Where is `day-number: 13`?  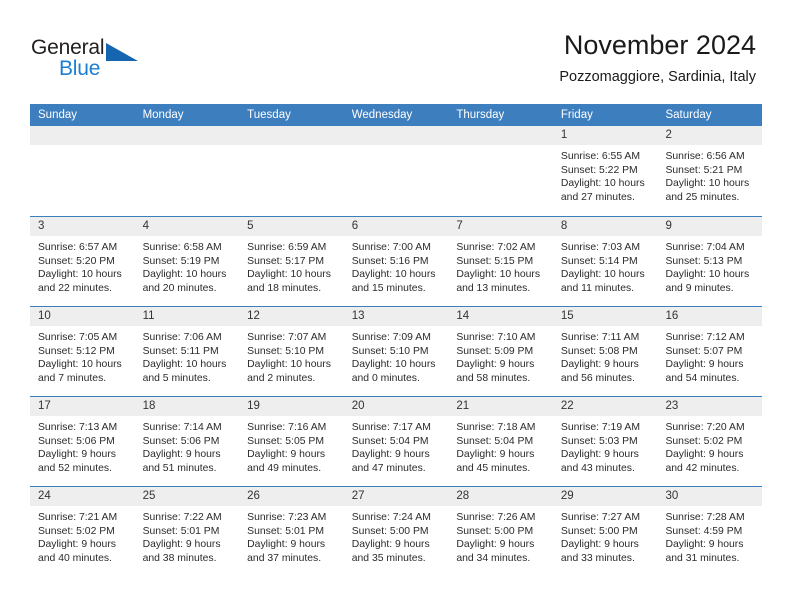
day-number: 13 is located at coordinates (396, 316).